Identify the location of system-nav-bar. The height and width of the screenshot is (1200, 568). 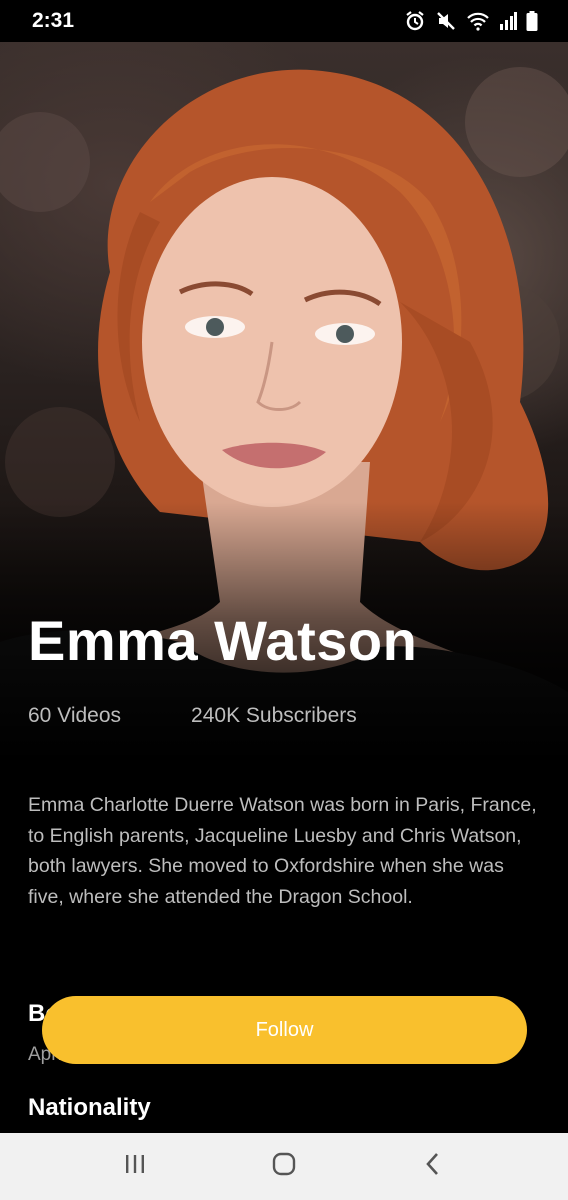
(284, 1166).